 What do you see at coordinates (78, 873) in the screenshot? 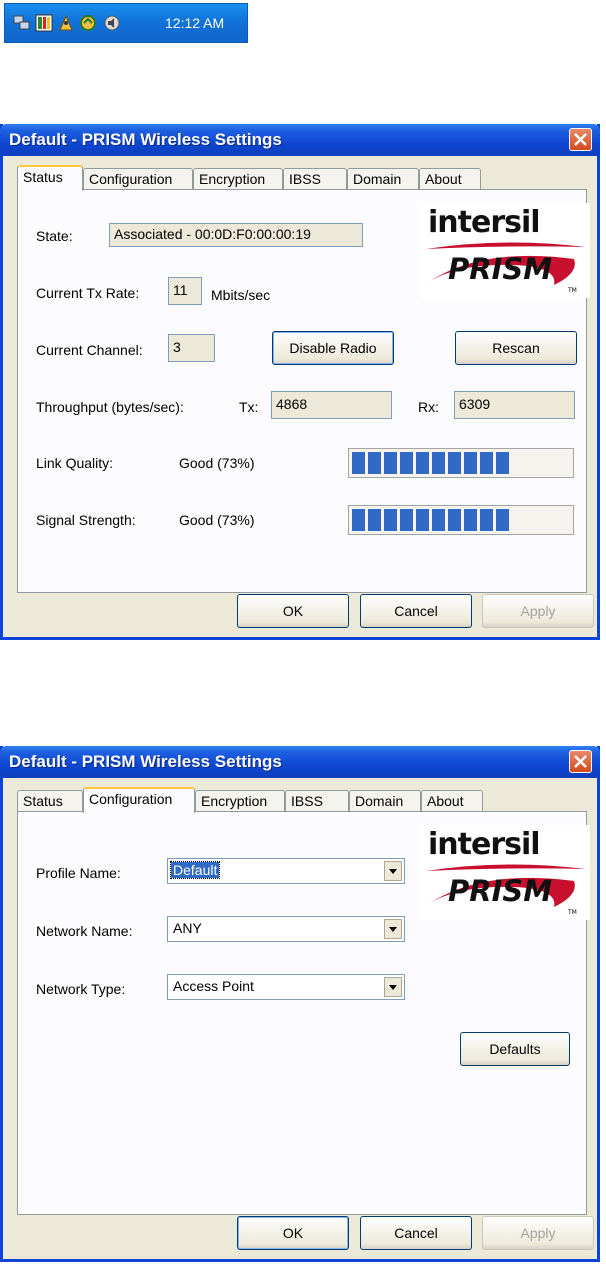
I see `profile-name-label: Profile Name:` at bounding box center [78, 873].